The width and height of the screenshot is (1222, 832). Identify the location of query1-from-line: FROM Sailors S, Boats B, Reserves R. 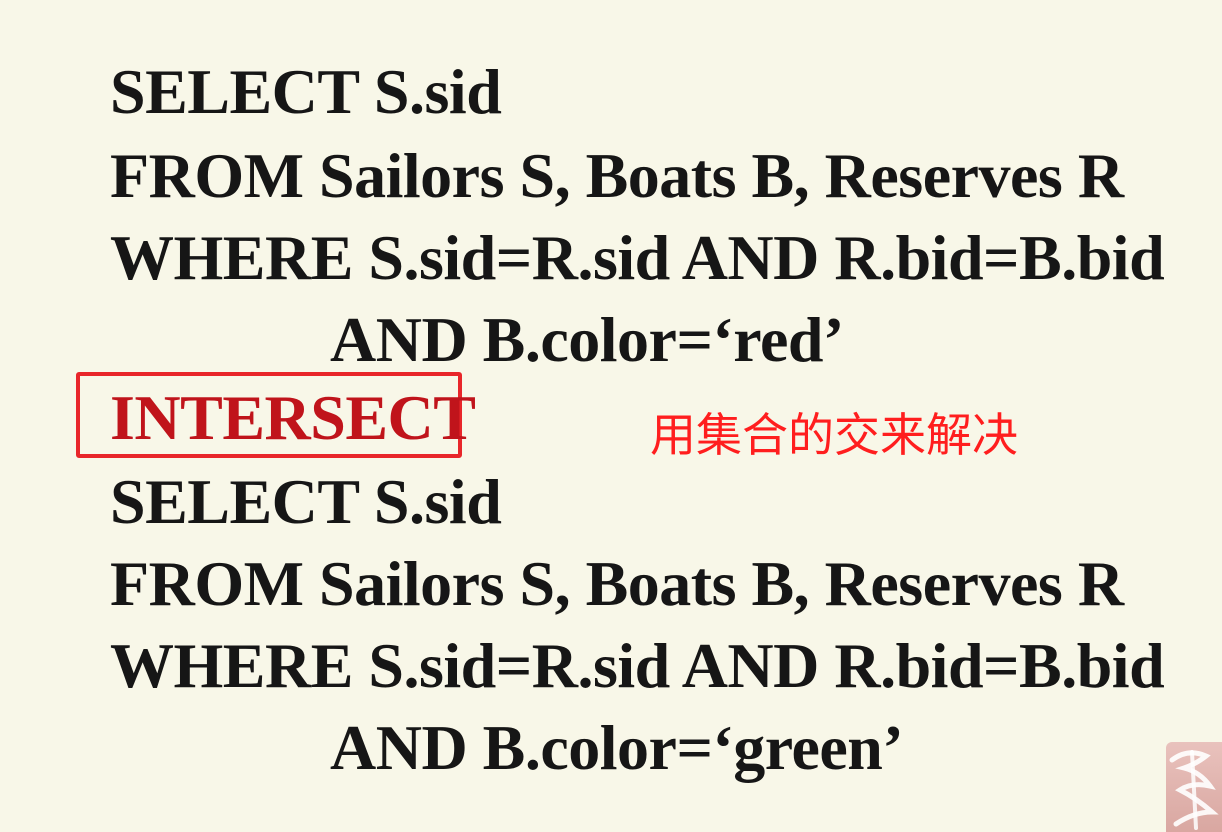
(617, 175).